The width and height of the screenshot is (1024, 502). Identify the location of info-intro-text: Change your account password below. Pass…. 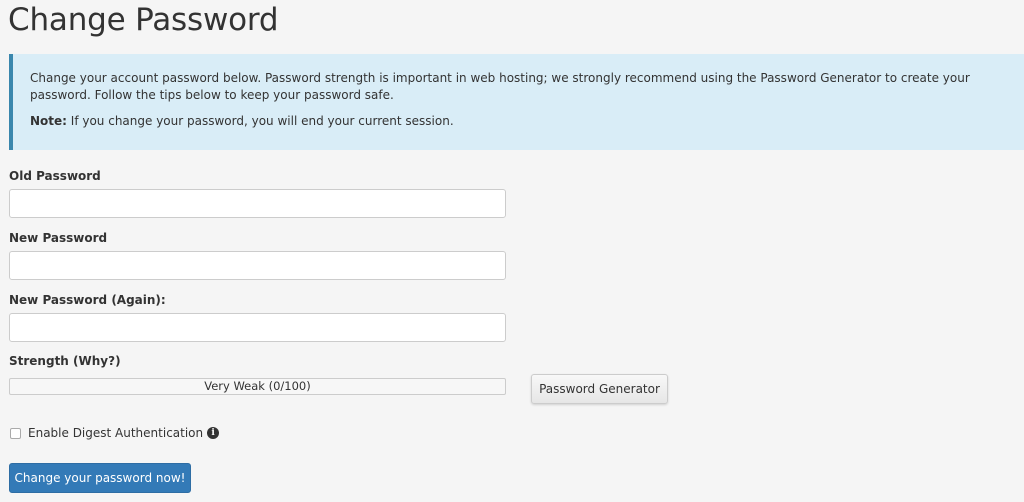
(500, 86).